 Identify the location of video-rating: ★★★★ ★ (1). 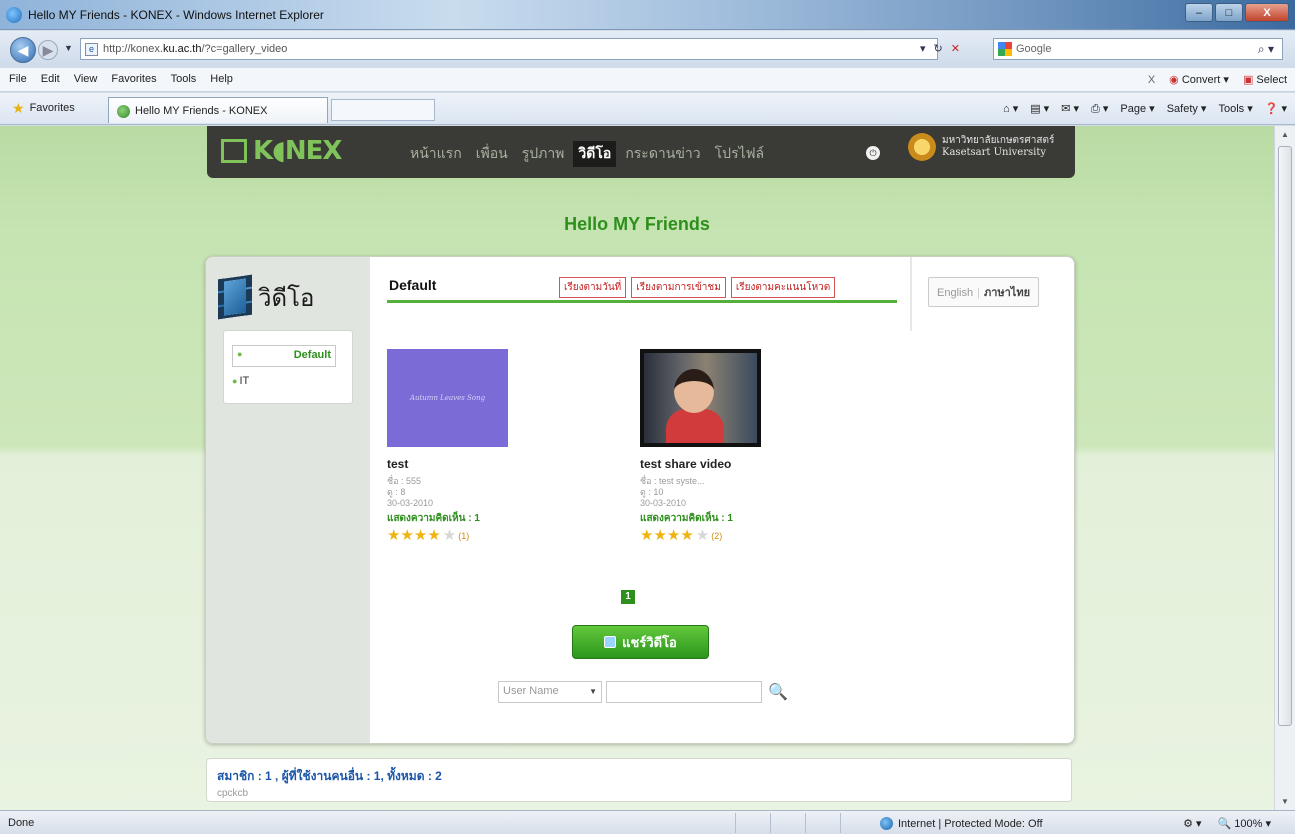
(477, 535).